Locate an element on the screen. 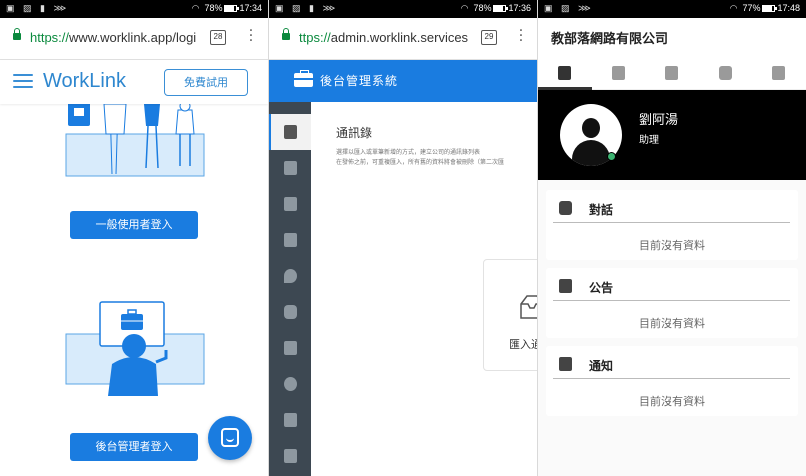 The height and width of the screenshot is (476, 806). status-right: ◠ 78% 17:34 is located at coordinates (227, 8).